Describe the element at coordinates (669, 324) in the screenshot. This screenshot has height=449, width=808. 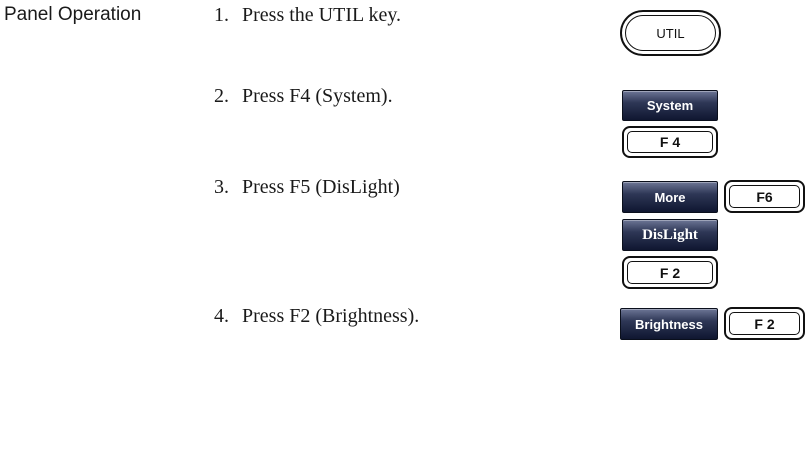
I see `brightness-softkey: Brightness` at that location.